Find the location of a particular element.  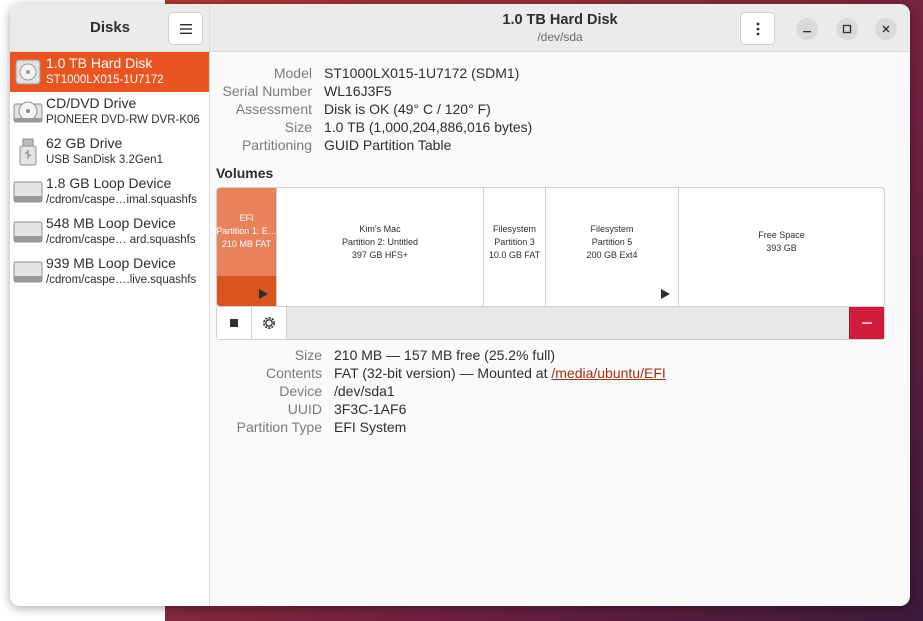

volume-size: 397 GB HFS+ is located at coordinates (380, 254).